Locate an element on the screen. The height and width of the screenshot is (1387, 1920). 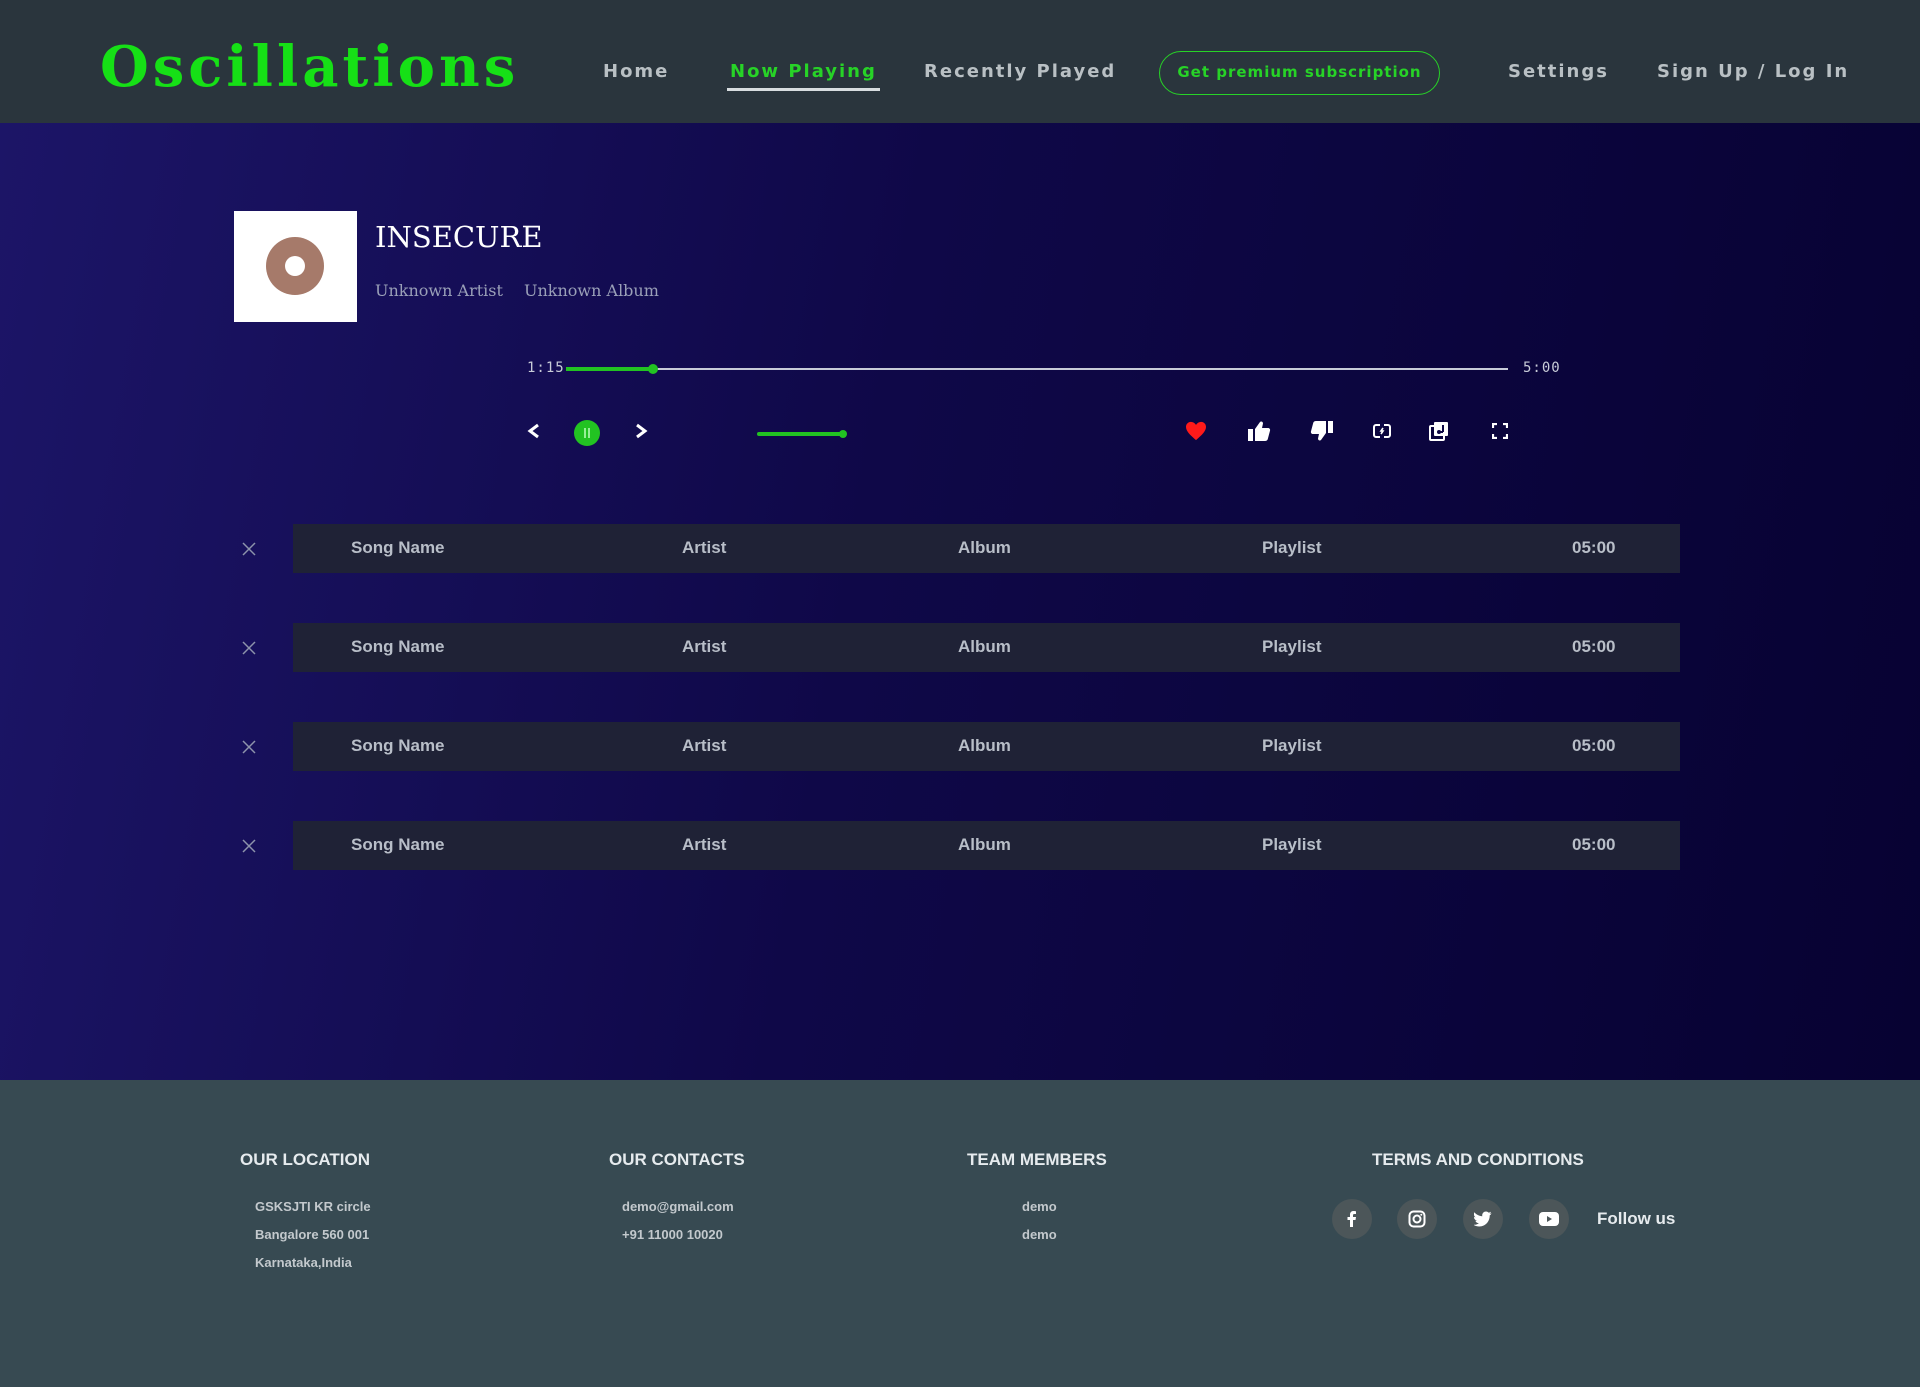
song-album: Unknown Album is located at coordinates (591, 291).